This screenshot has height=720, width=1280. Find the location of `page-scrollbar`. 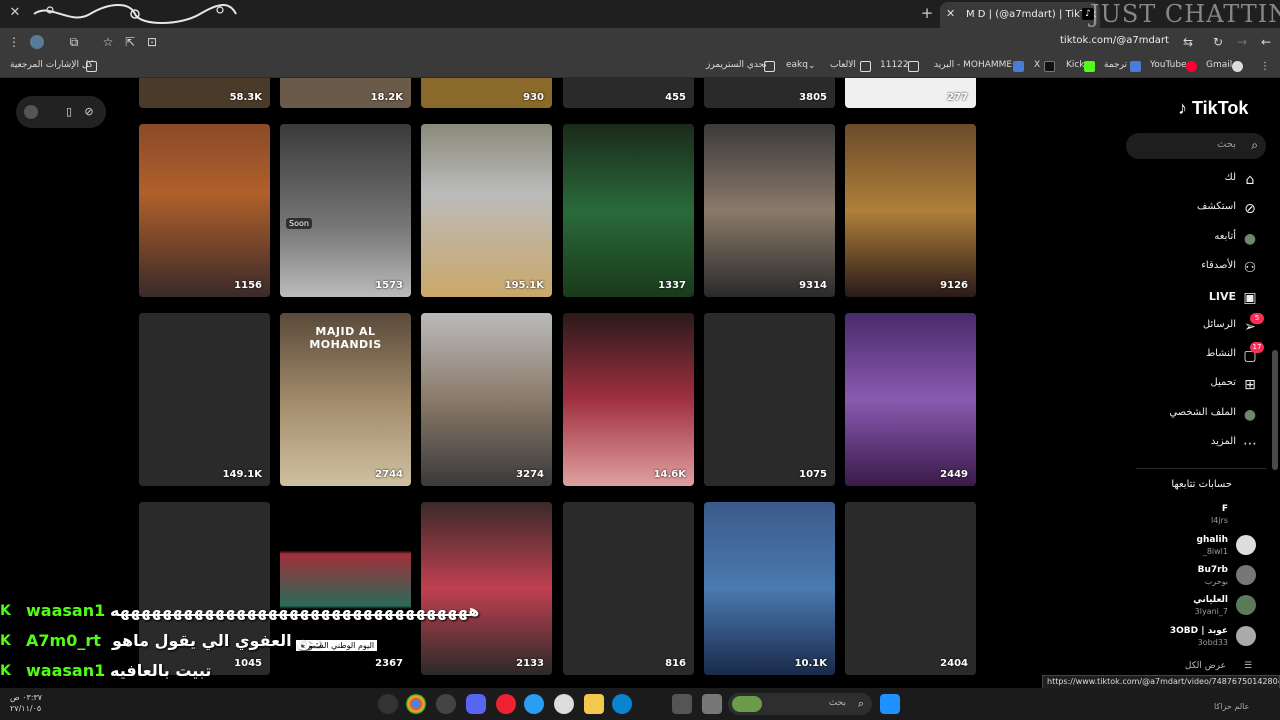

page-scrollbar is located at coordinates (1275, 380).